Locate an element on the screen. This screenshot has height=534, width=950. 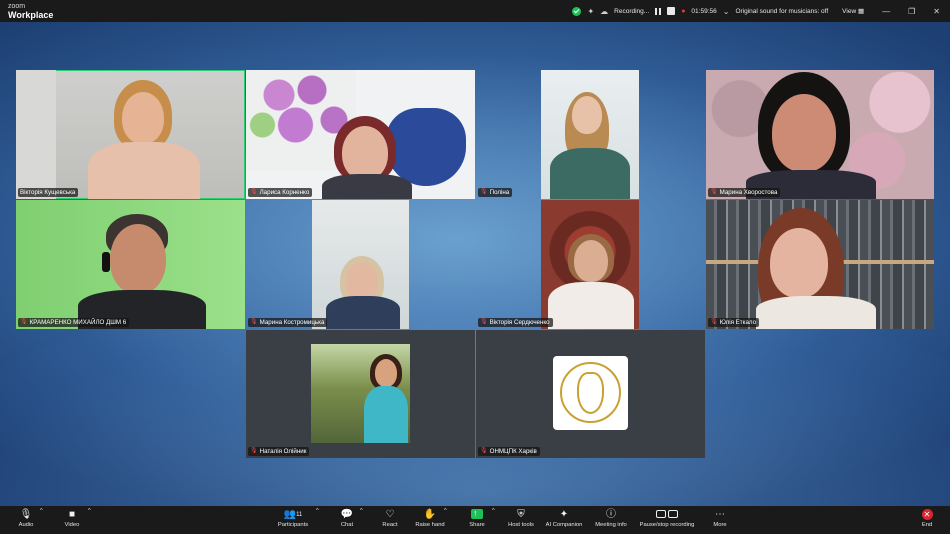
encryption-shield-icon is located at coordinates (577, 11).